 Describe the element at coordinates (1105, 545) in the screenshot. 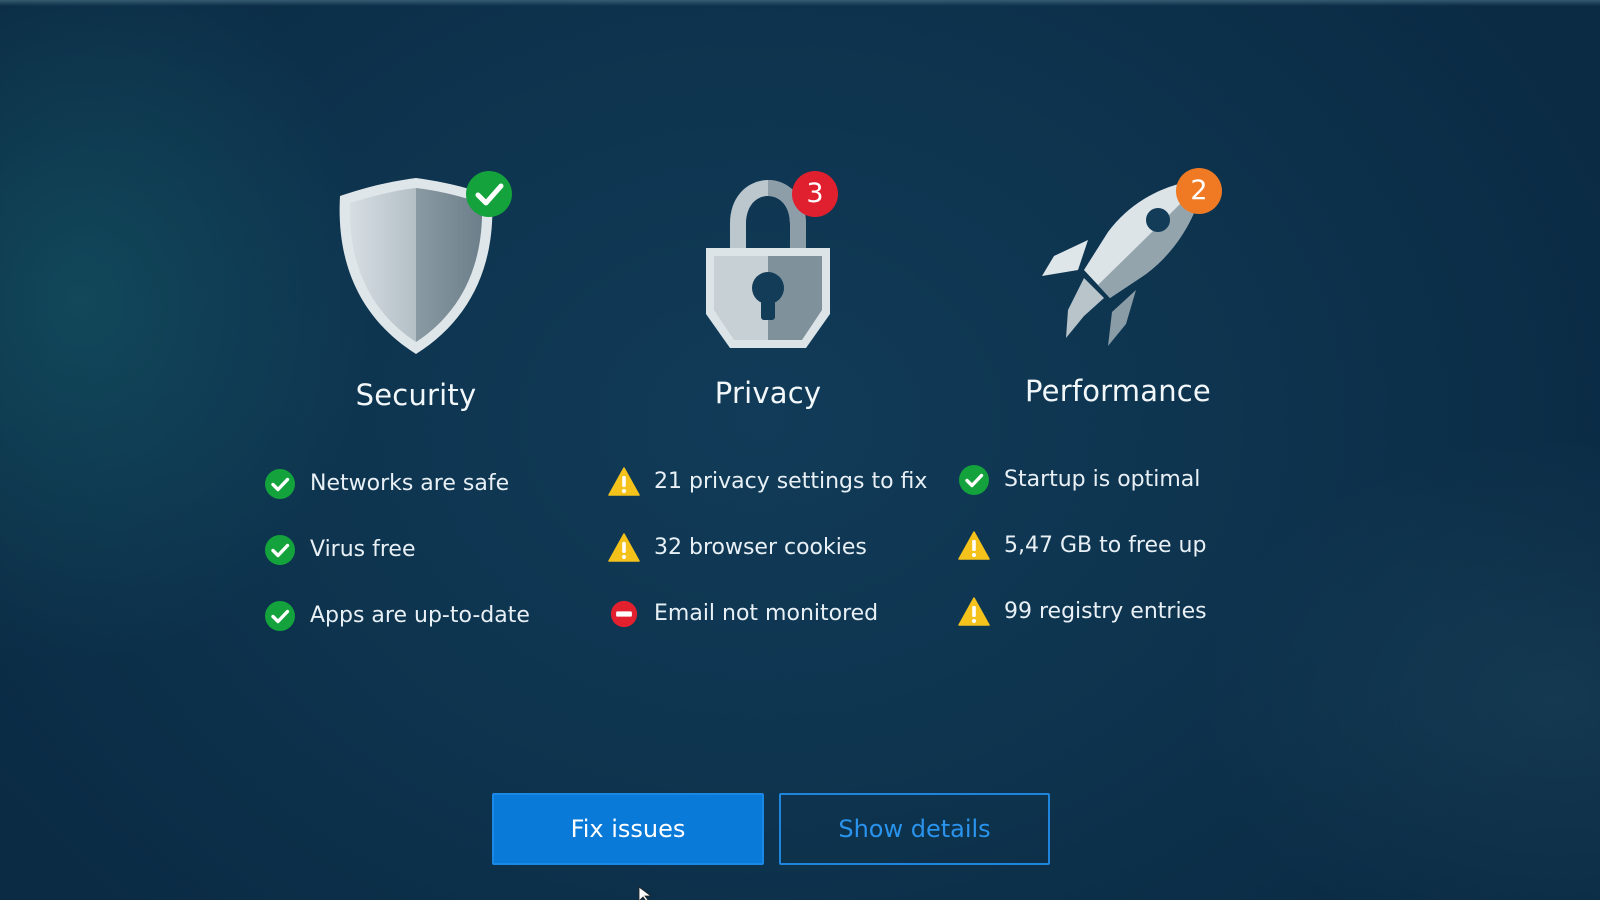

I see `item-text: 5,47 GB to free up` at that location.